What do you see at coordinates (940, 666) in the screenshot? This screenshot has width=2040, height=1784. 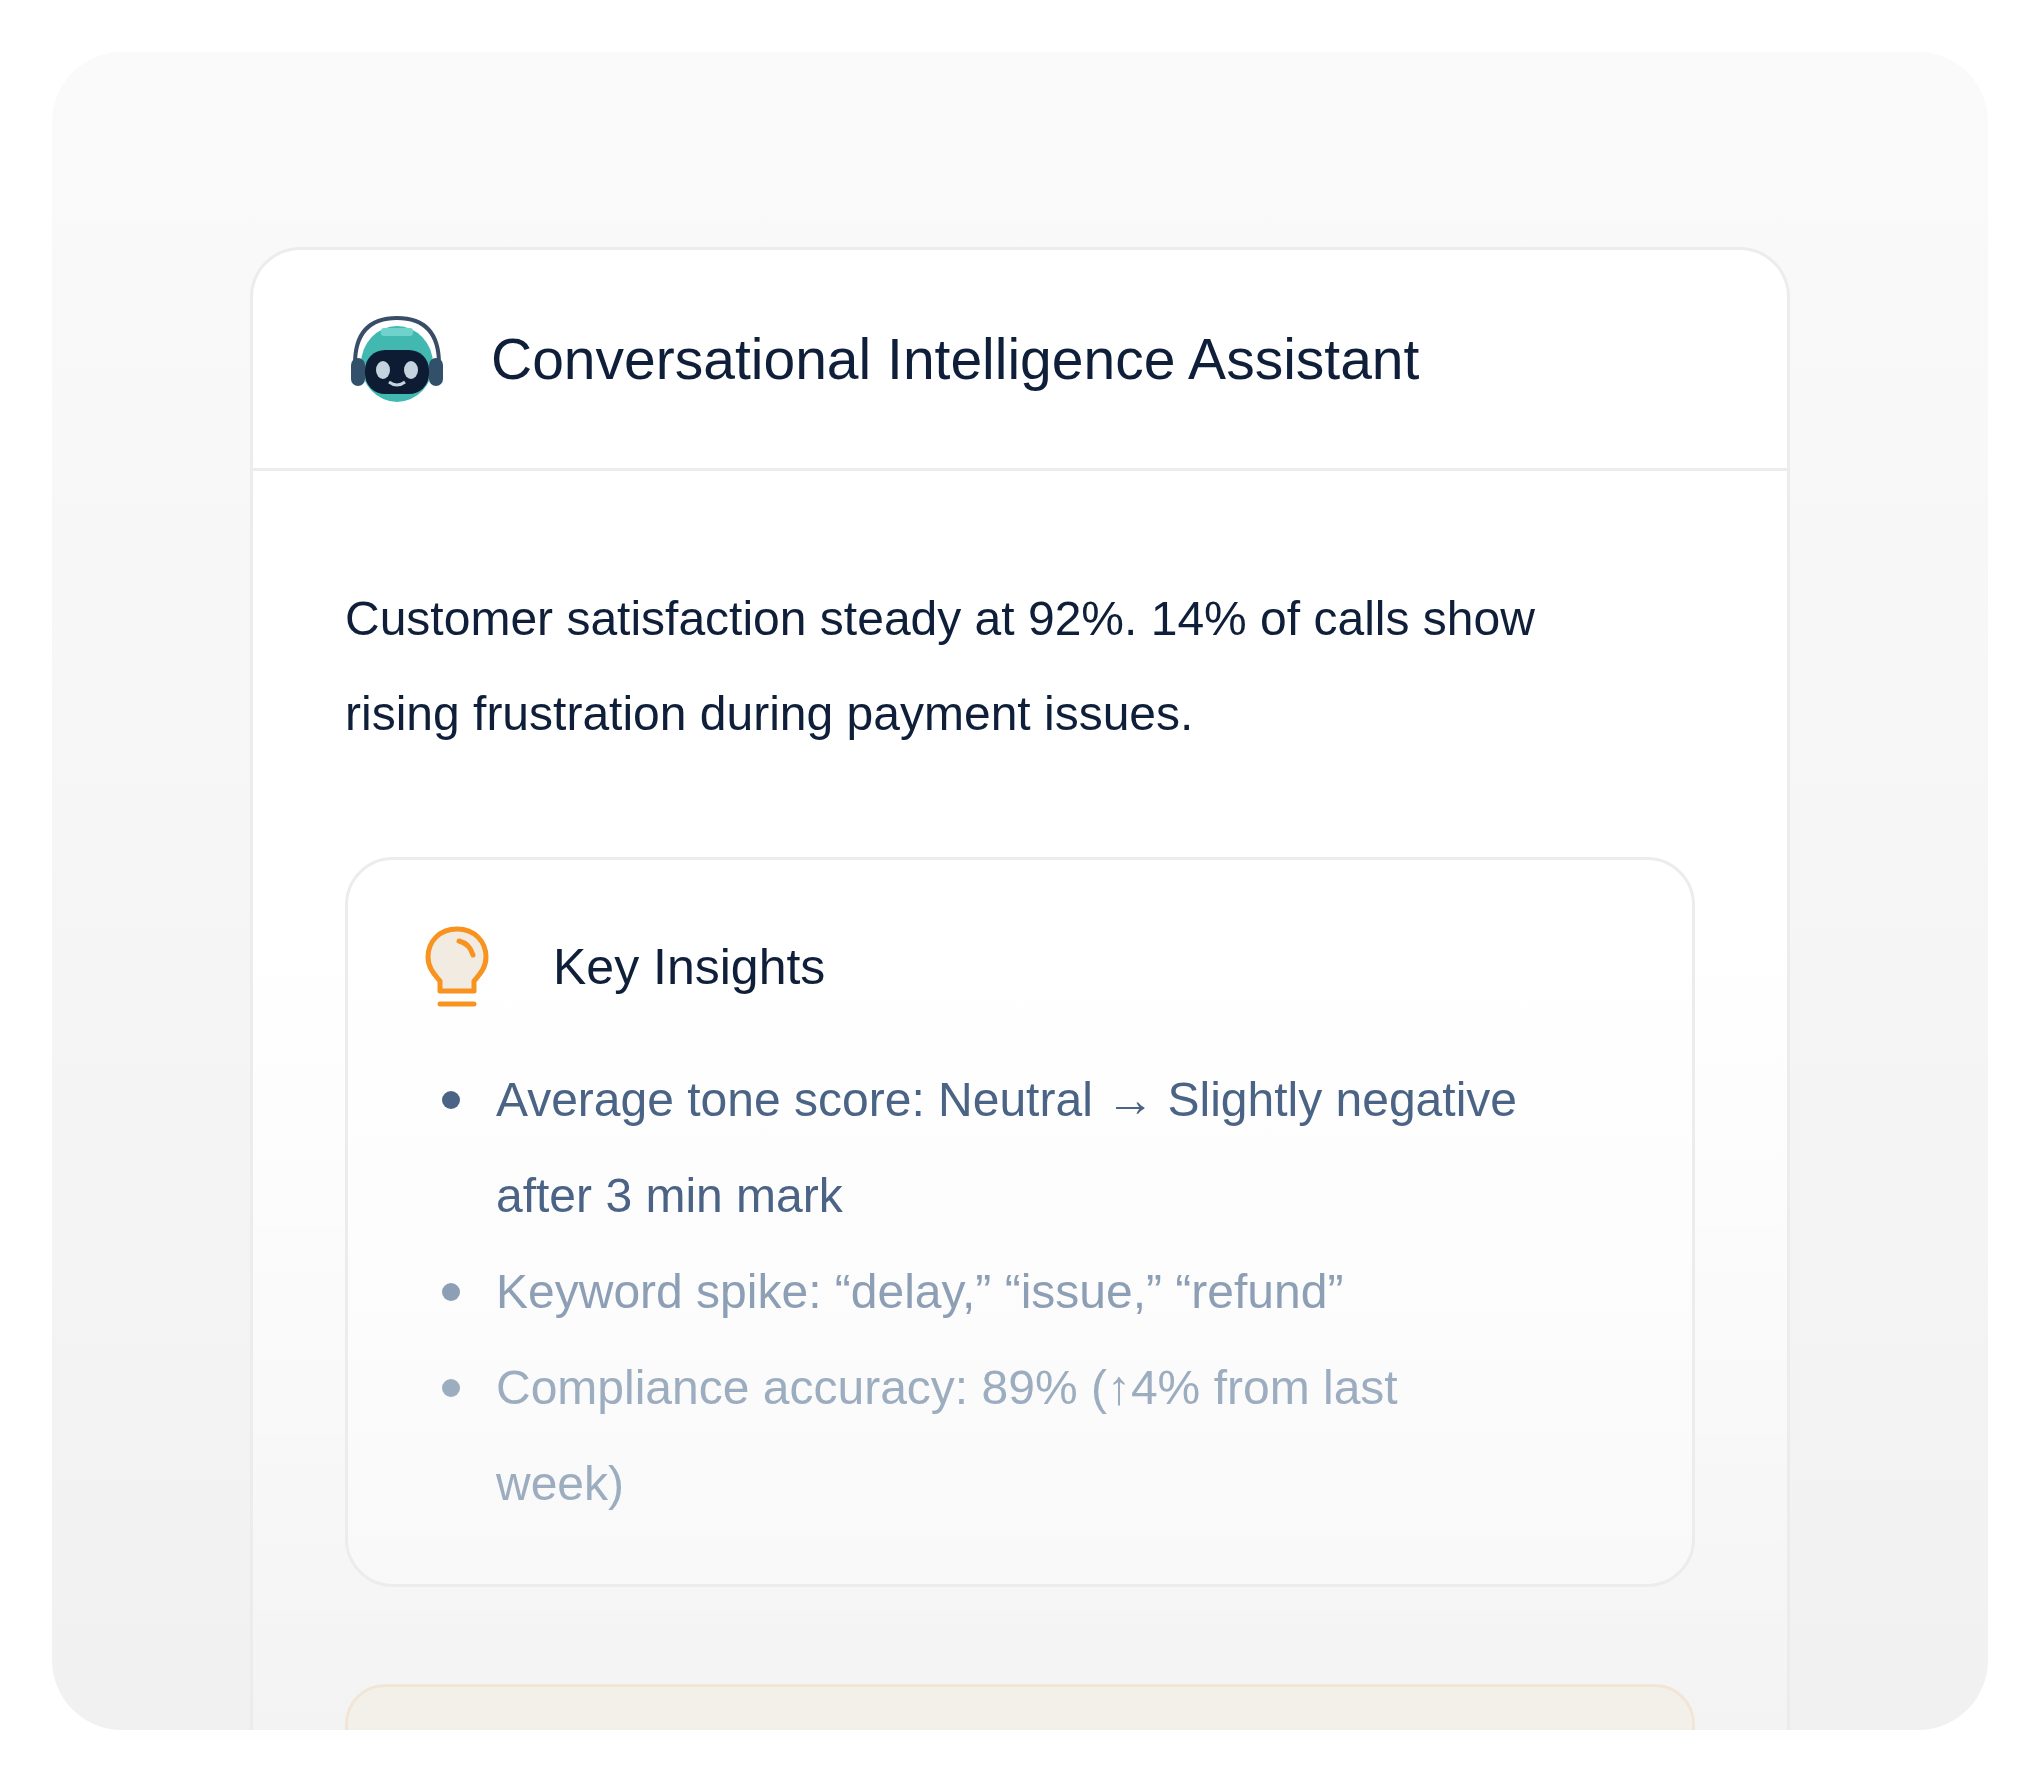 I see `summary-text: Customer satisfaction steady at 92%. 14% of calls show rising frustration during payment issues.` at bounding box center [940, 666].